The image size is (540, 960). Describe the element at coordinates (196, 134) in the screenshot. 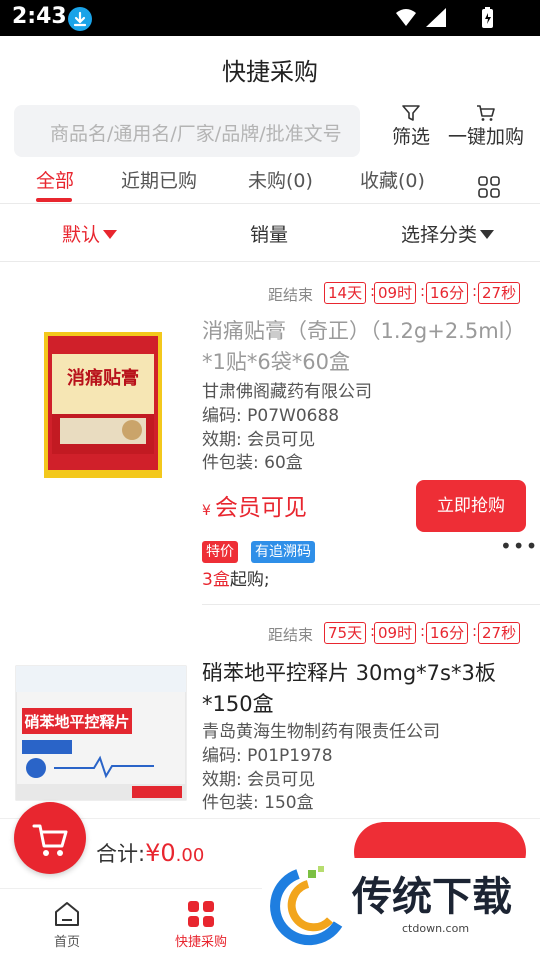

I see `search-placeholder: 商品名/通用名/厂家/品牌/批准文号` at that location.